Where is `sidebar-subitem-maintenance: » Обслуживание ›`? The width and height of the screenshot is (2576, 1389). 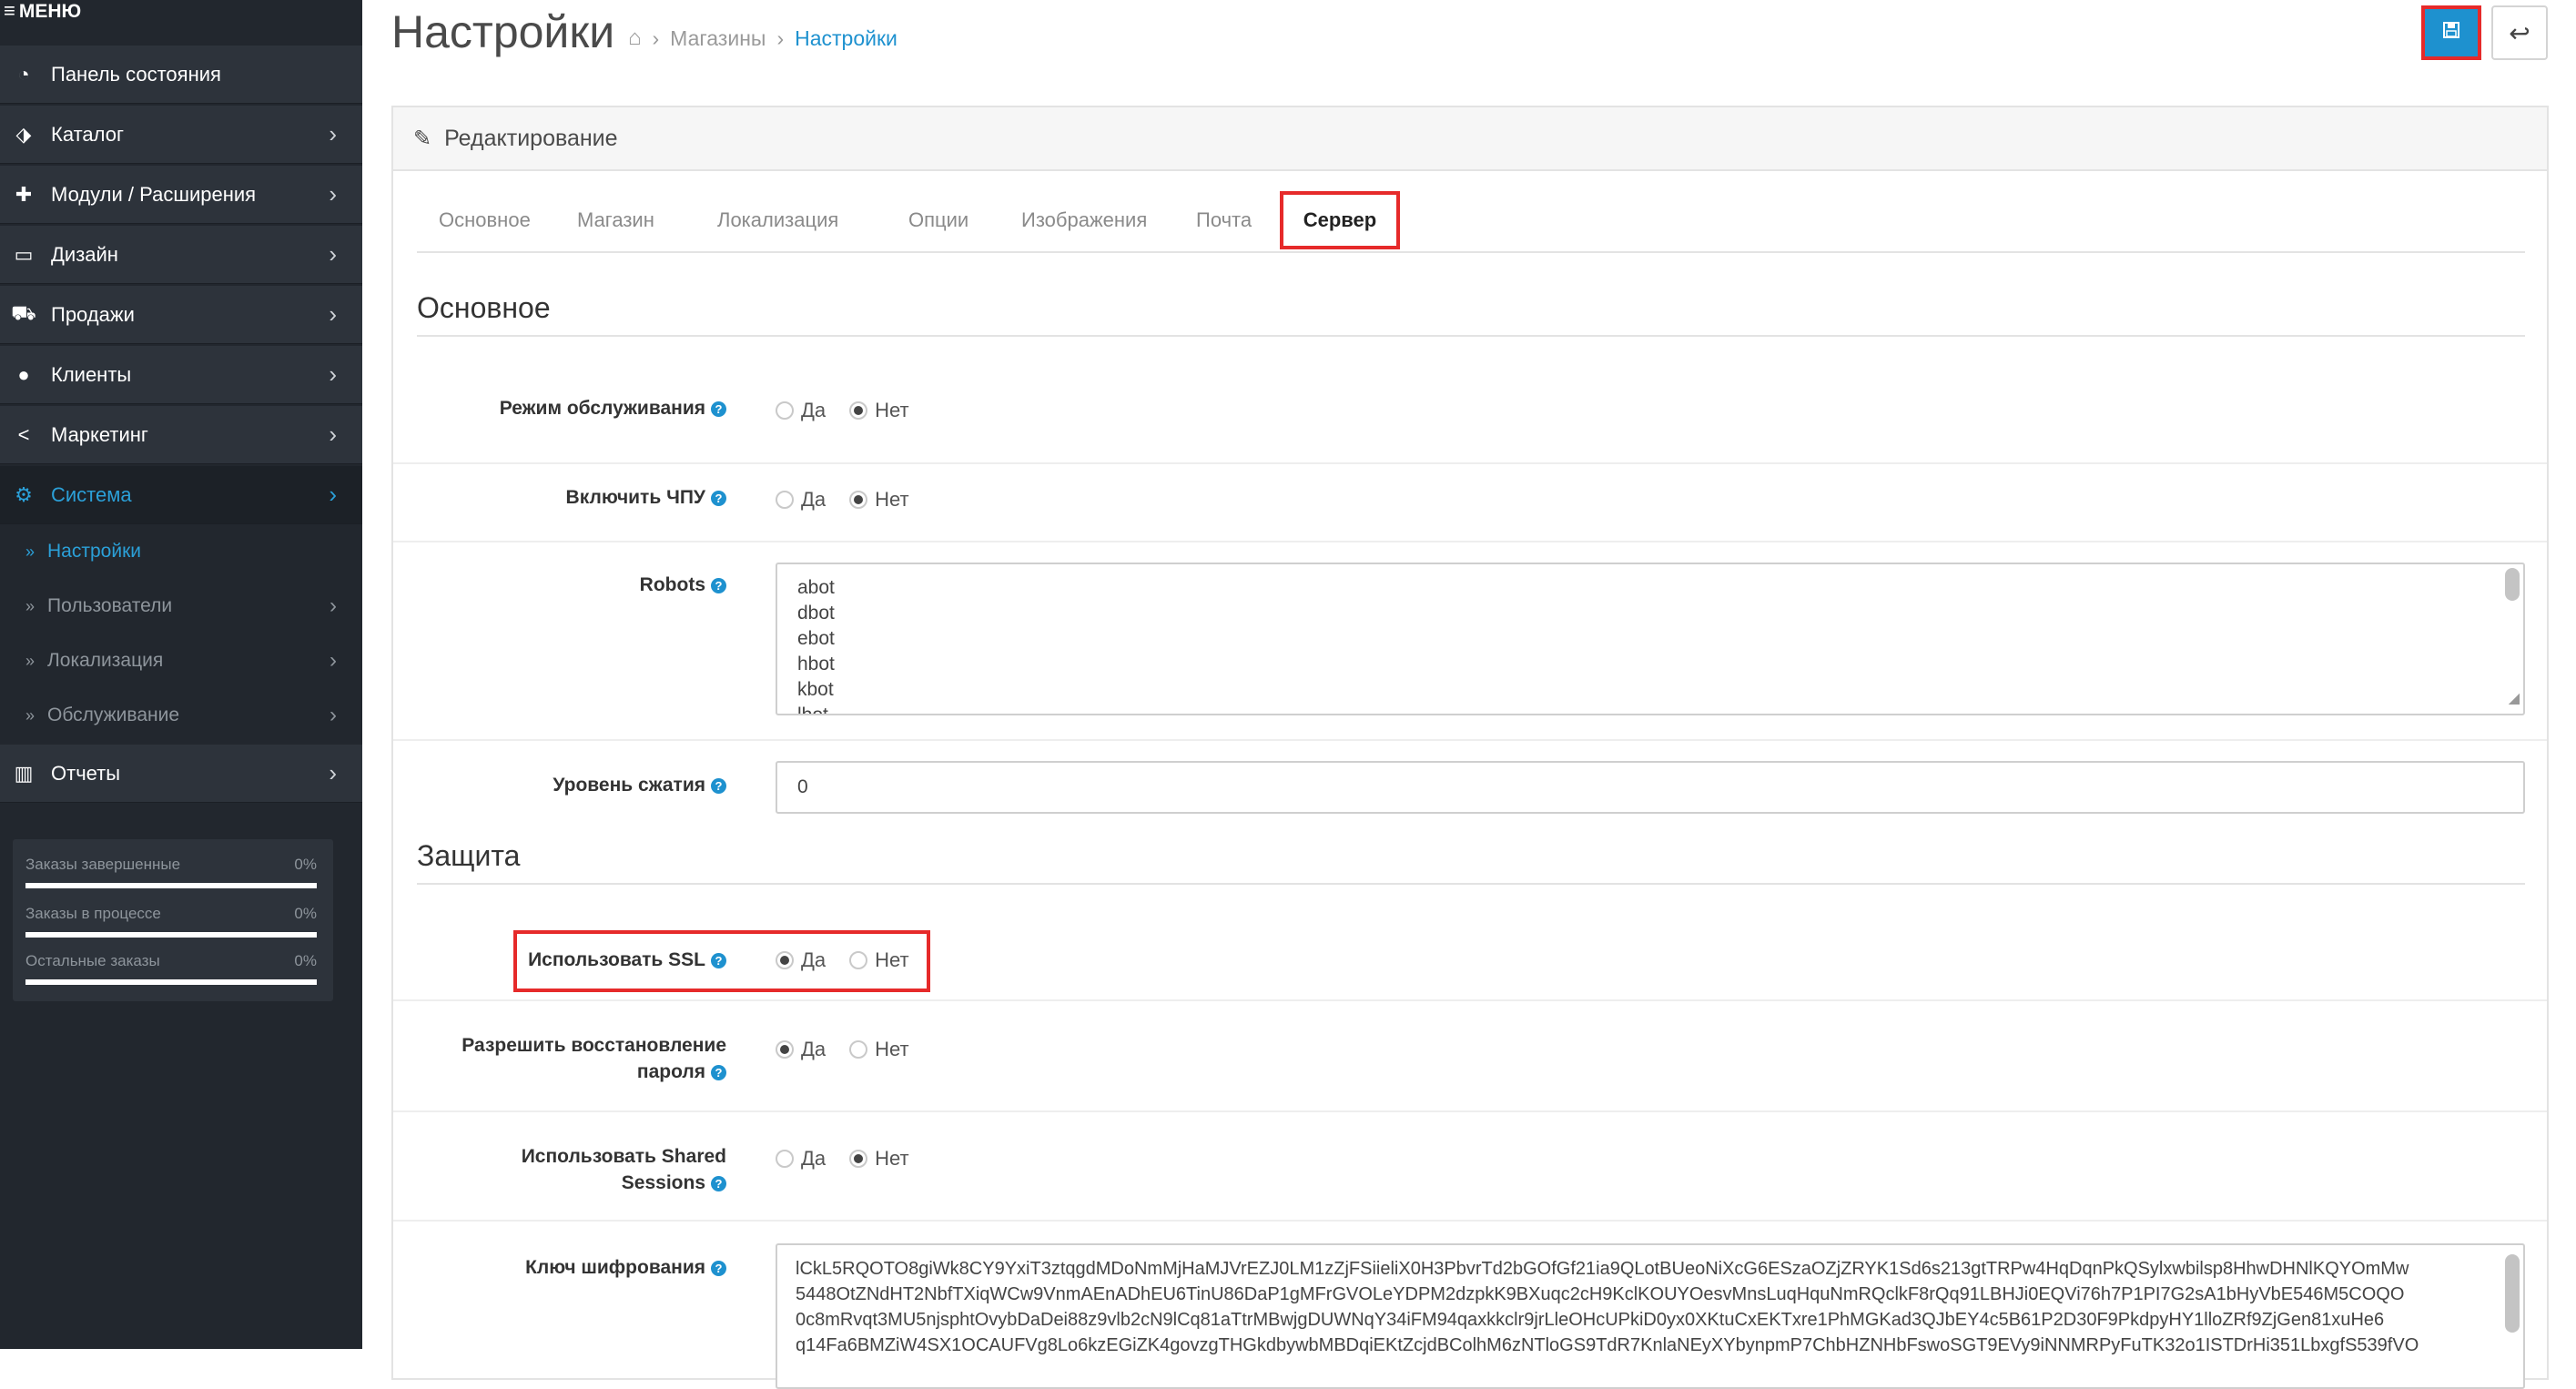 sidebar-subitem-maintenance: » Обслуживание › is located at coordinates (181, 715).